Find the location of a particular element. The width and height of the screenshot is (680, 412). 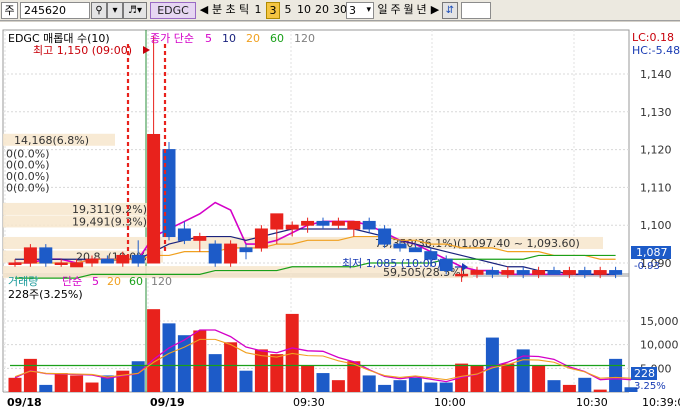

volume-tick-label: 10,000 is located at coordinates (659, 345).